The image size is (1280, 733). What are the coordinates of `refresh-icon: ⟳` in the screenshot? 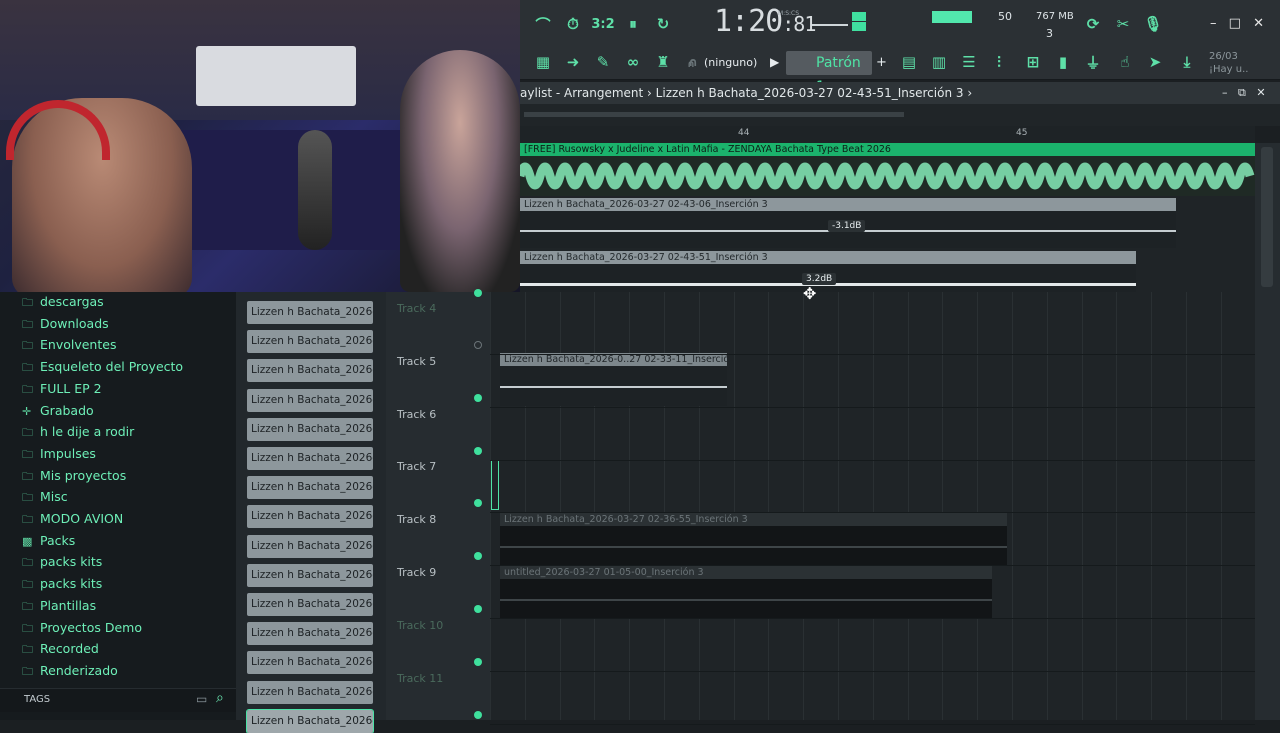 It's located at (1093, 24).